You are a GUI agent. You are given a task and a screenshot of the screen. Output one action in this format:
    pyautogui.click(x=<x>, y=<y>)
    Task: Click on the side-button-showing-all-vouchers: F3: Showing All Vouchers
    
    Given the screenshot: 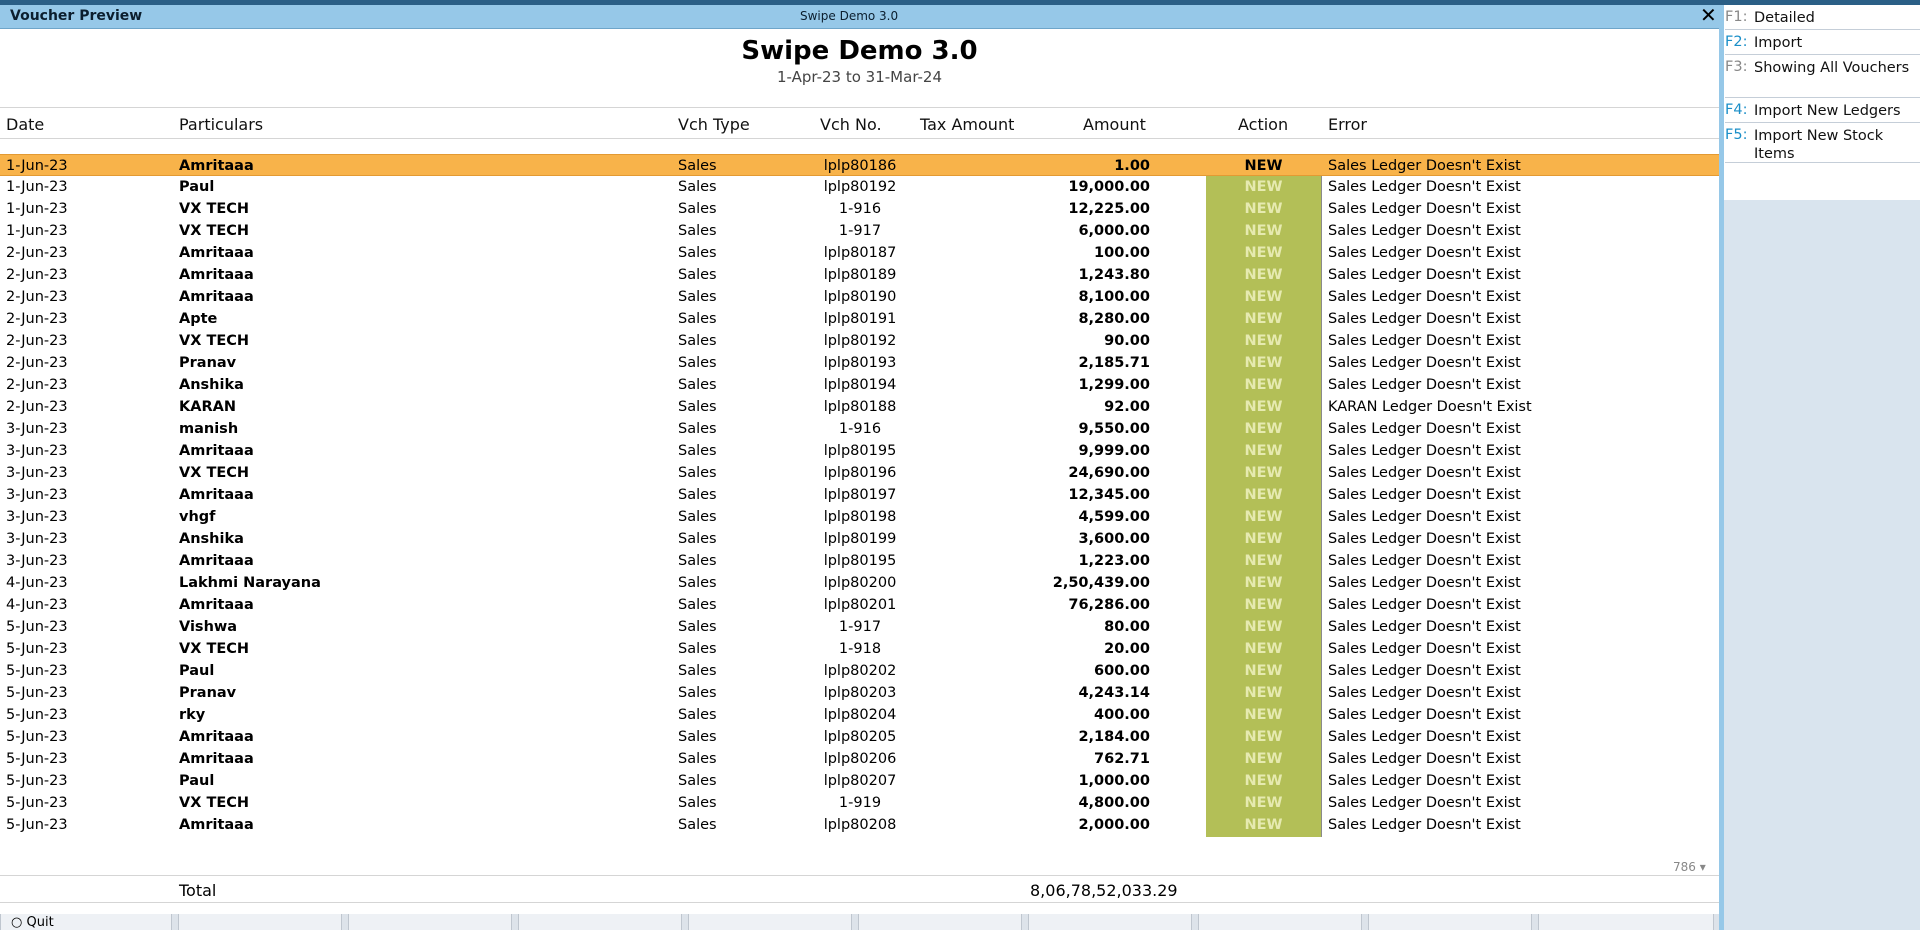 What is the action you would take?
    pyautogui.click(x=1822, y=76)
    